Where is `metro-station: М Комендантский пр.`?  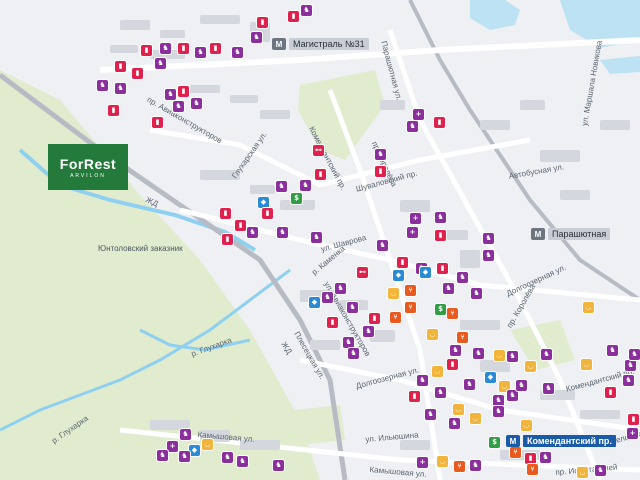 metro-station: М Комендантский пр. is located at coordinates (561, 441).